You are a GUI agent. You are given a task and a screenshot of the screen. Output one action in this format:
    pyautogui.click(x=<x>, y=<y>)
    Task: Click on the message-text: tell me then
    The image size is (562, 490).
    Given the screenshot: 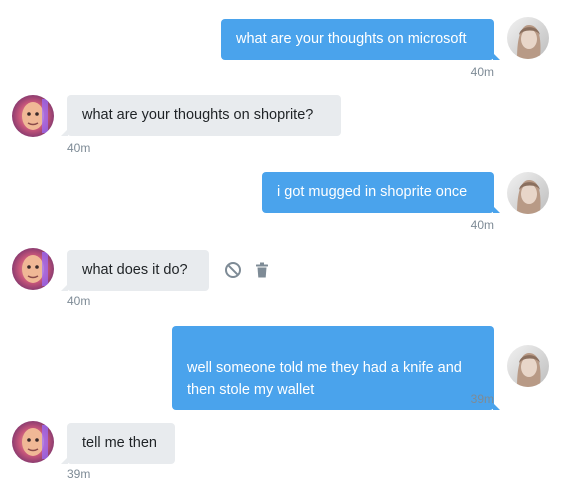 What is the action you would take?
    pyautogui.click(x=119, y=443)
    